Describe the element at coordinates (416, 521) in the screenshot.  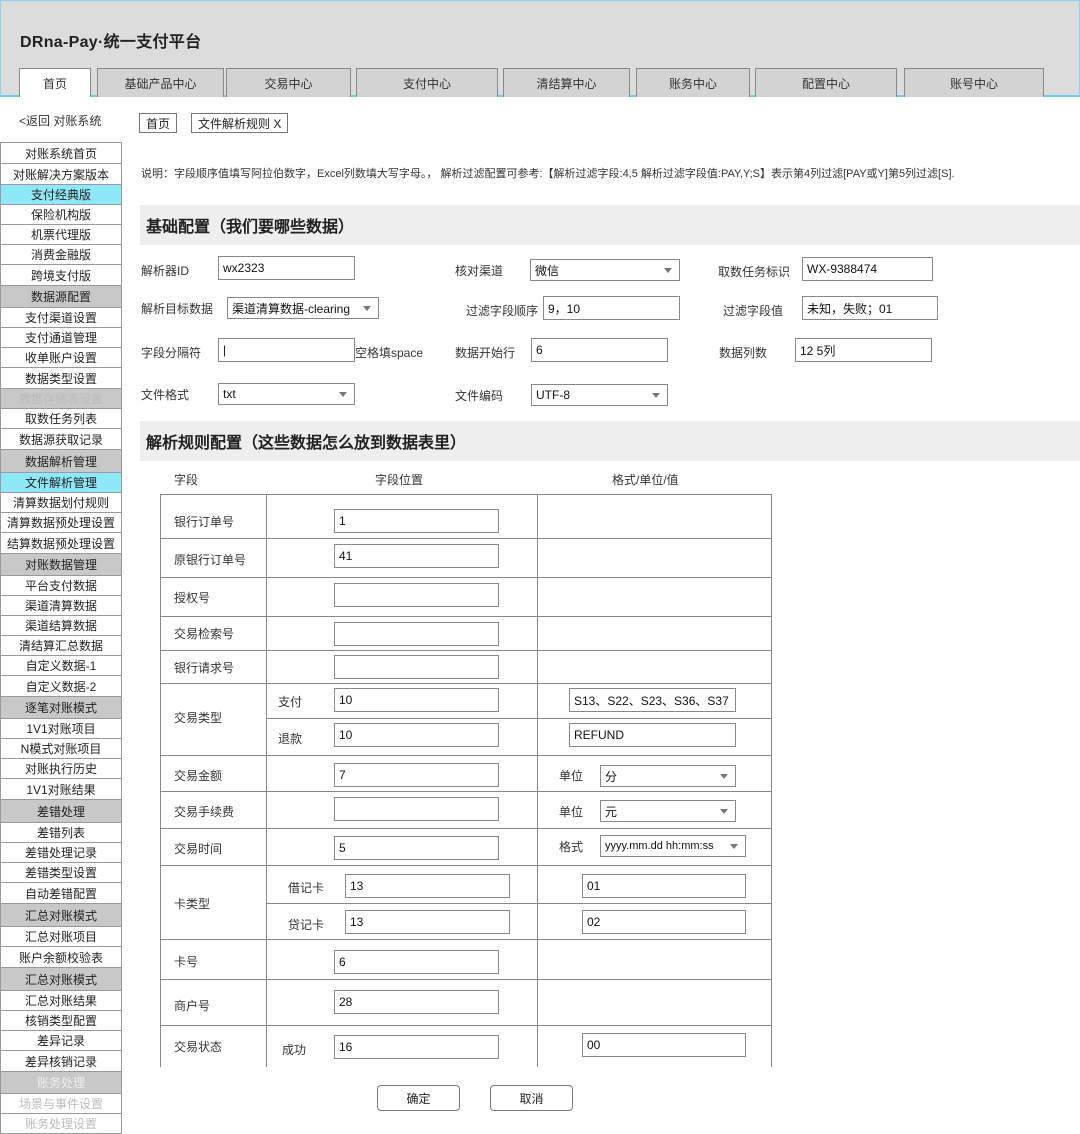
I see `bank-order-position-input: 1` at that location.